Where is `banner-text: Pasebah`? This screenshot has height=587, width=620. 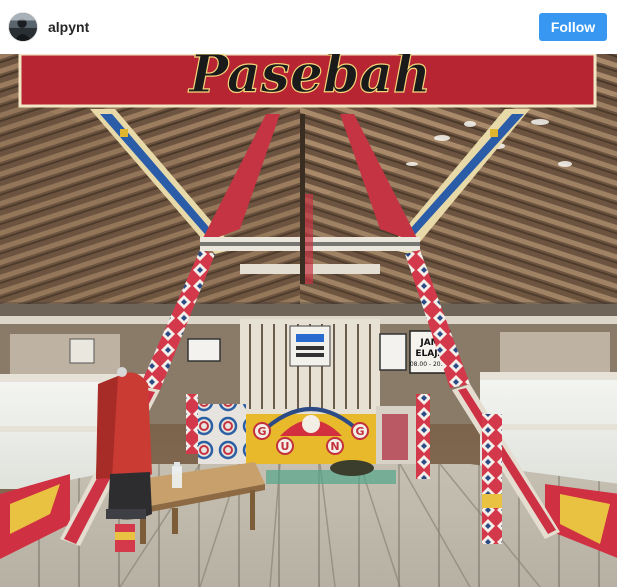
banner-text: Pasebah is located at coordinates (309, 79).